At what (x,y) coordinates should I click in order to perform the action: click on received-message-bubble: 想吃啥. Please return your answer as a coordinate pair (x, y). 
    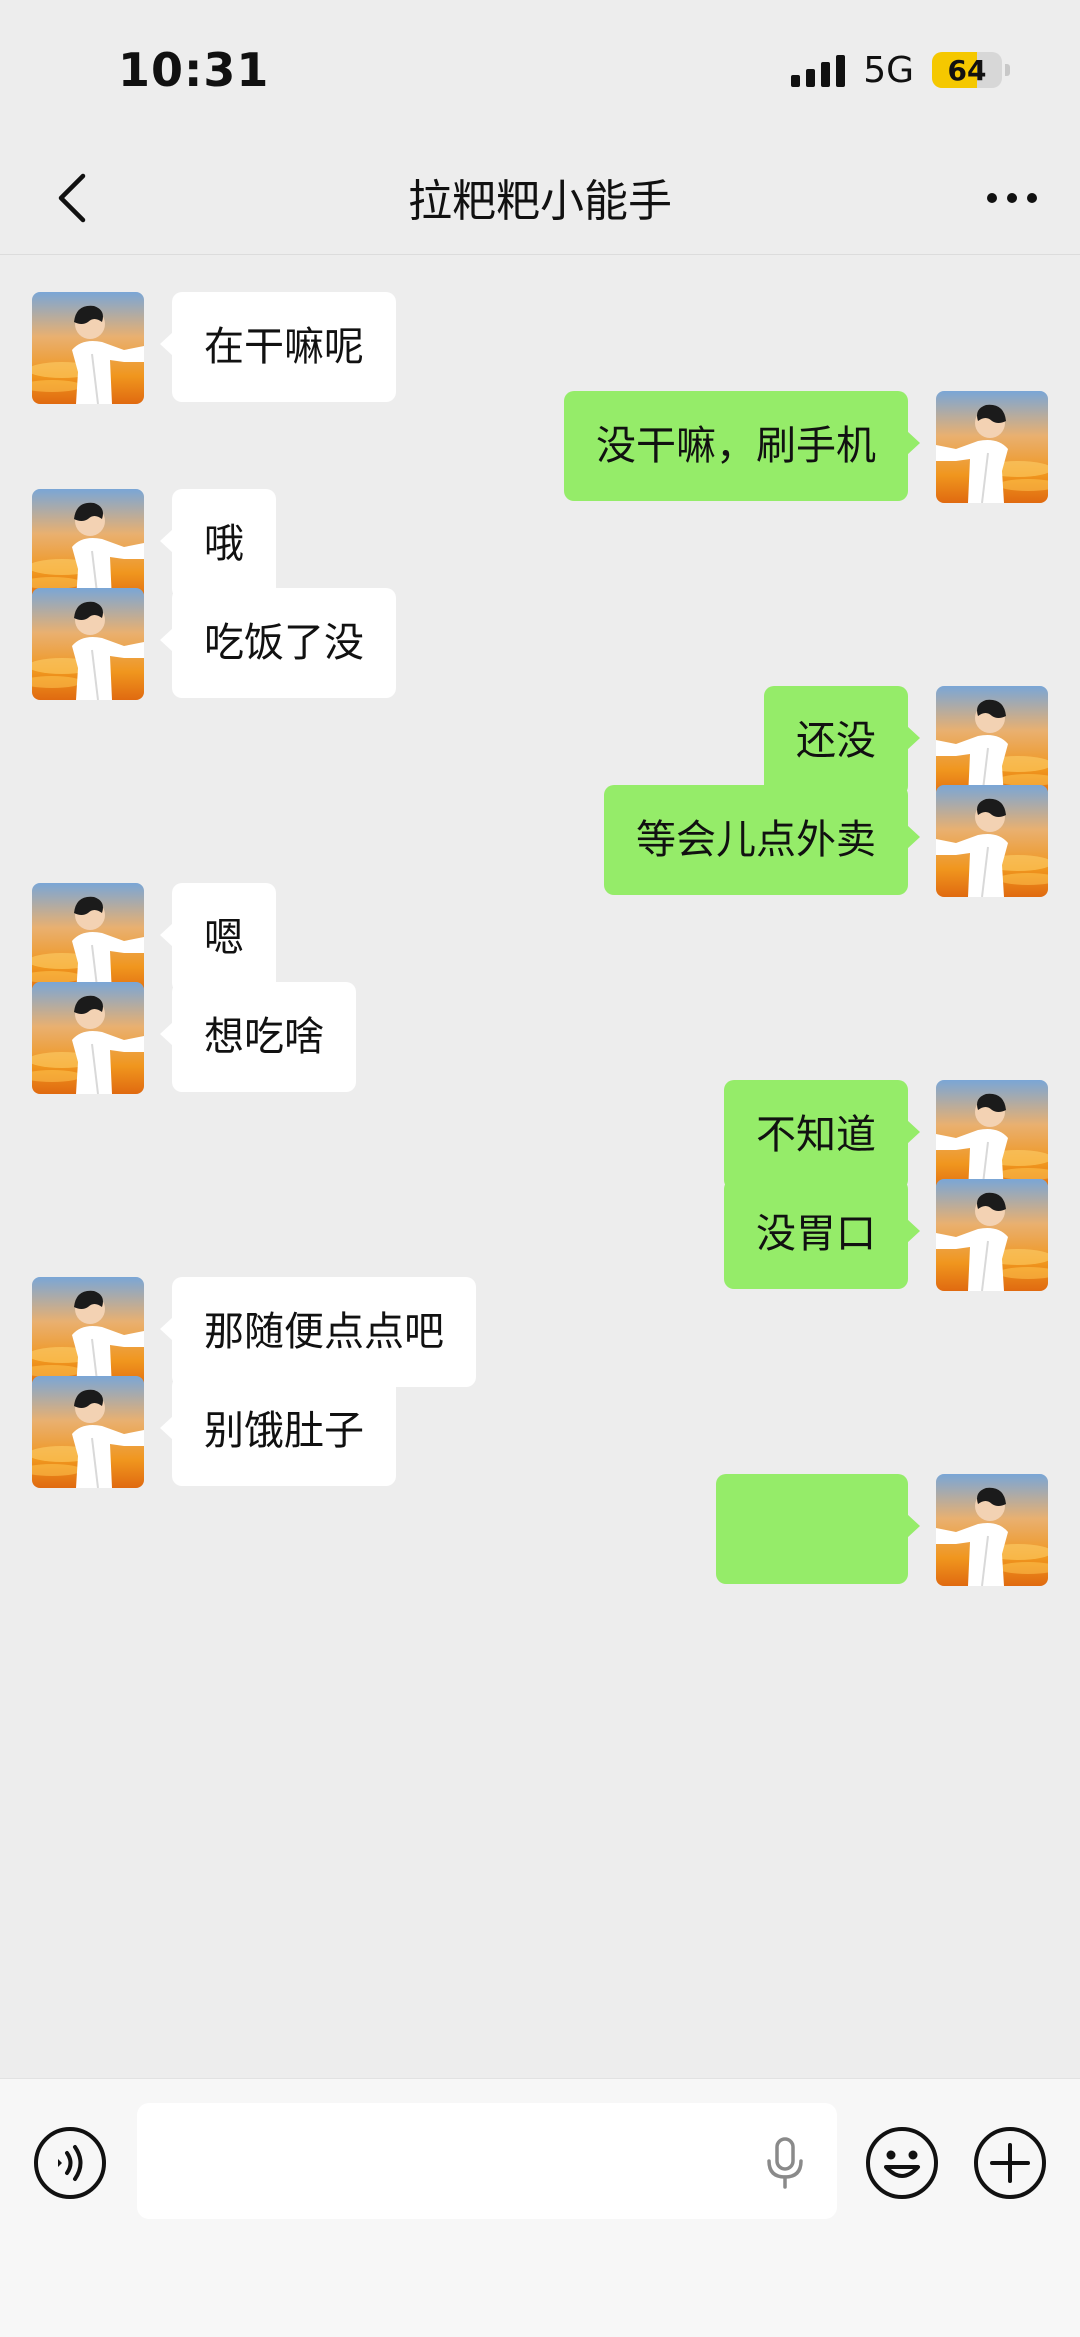
    Looking at the image, I should click on (258, 1037).